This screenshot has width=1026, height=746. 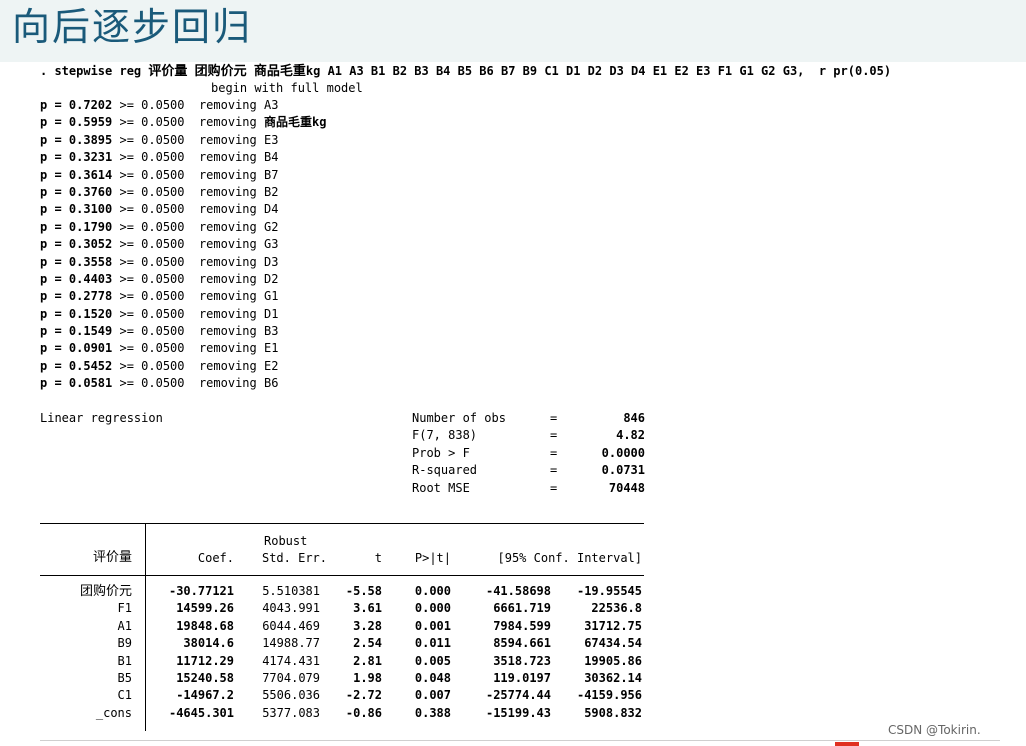 What do you see at coordinates (363, 712) in the screenshot?
I see `table-cell-t: -0.86` at bounding box center [363, 712].